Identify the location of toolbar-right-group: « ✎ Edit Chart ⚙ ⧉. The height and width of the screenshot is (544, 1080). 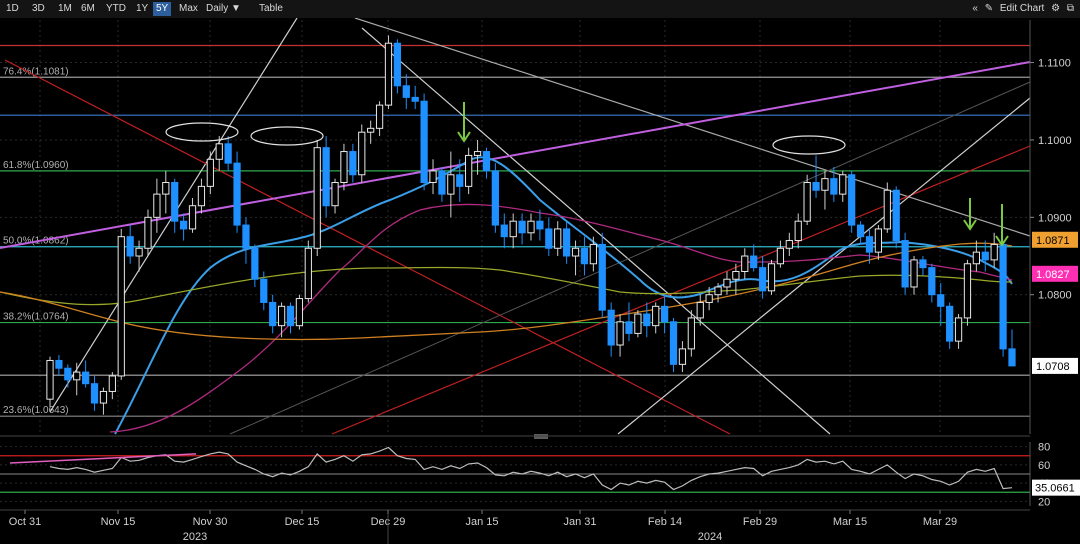
(1021, 9).